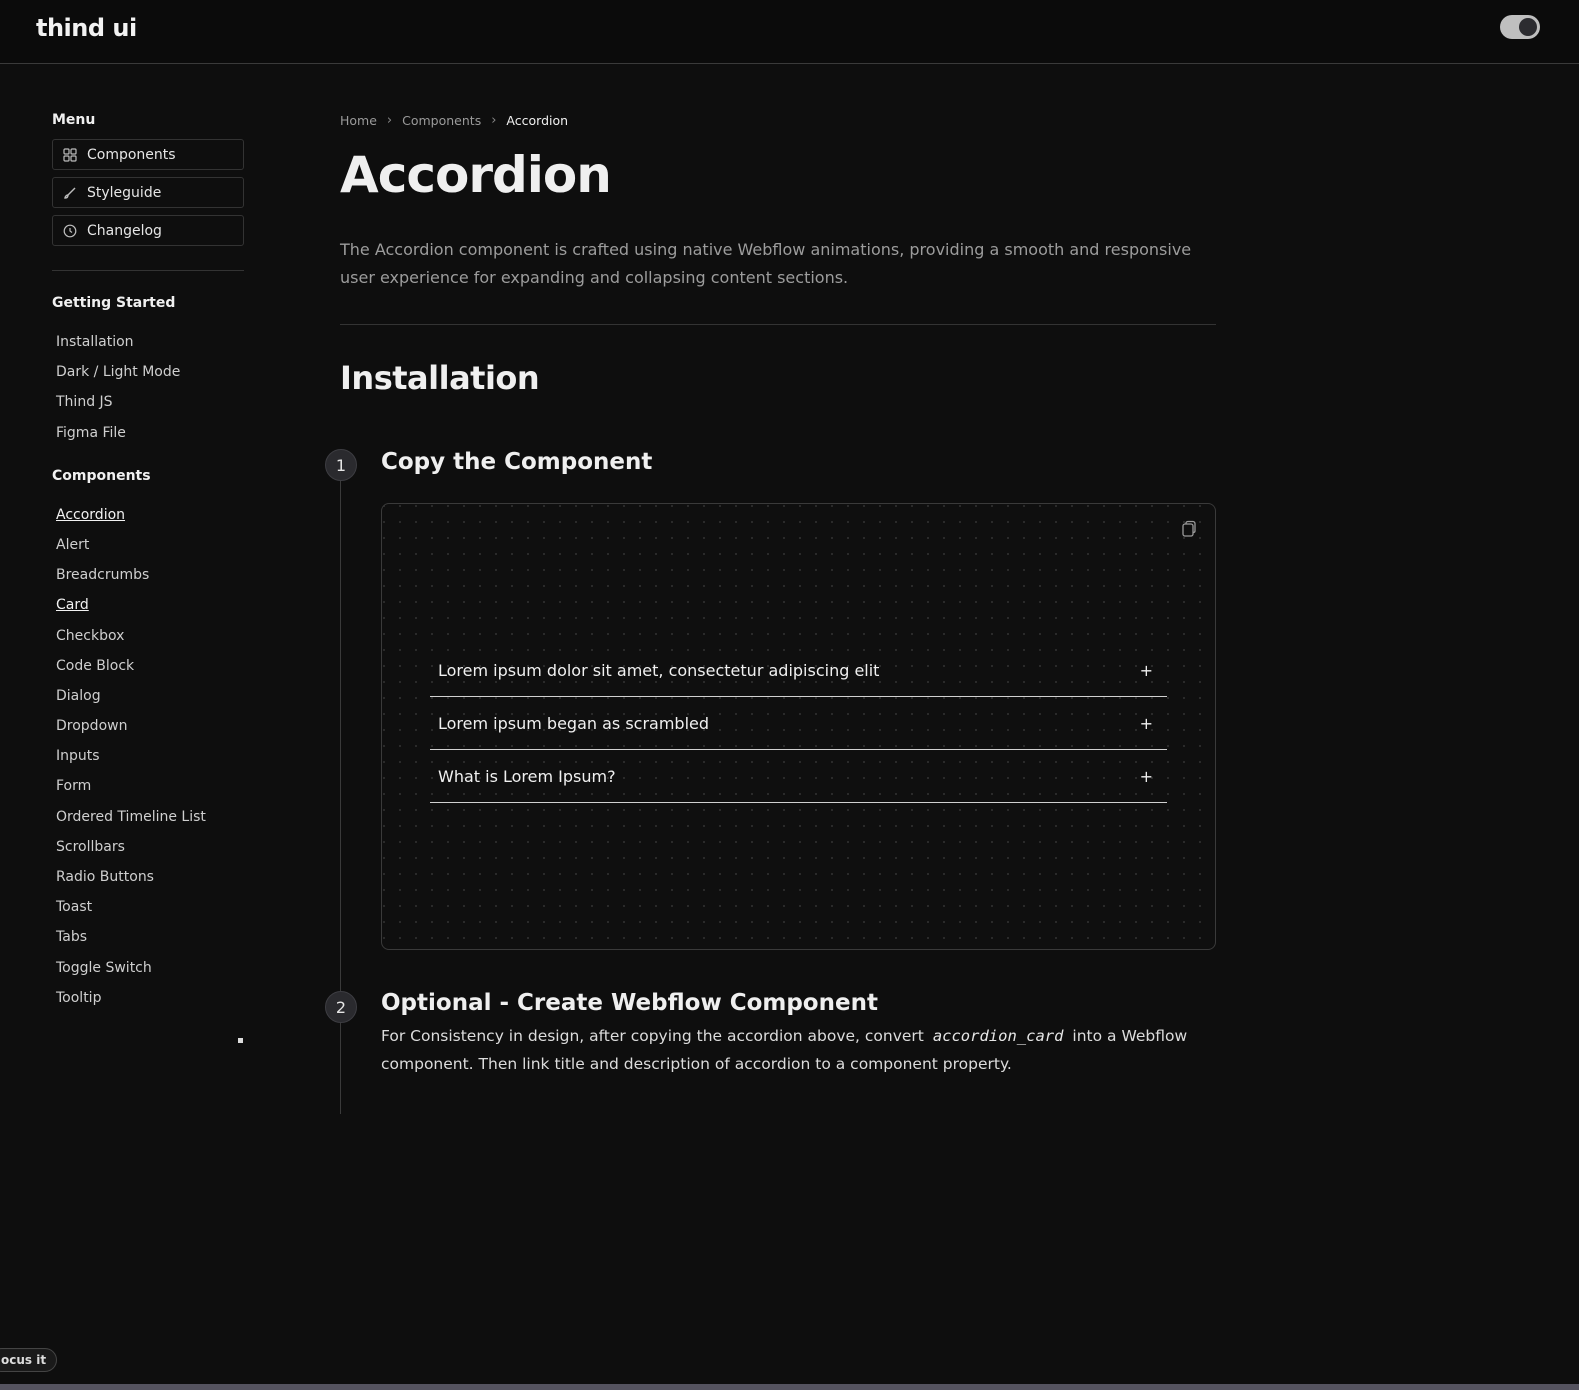  I want to click on accordion-question: Lorem ipsum began as scrambled, so click(574, 723).